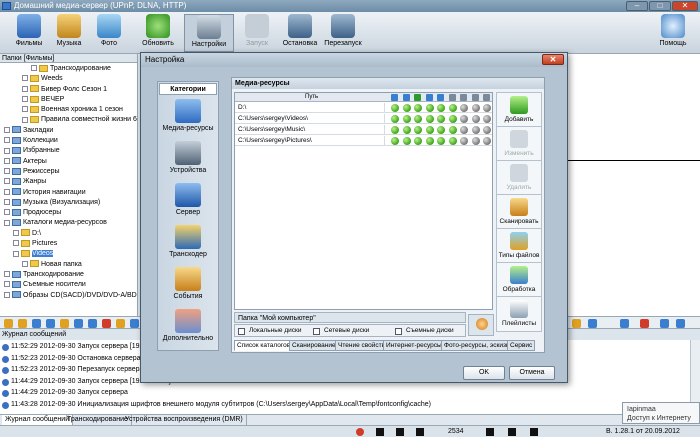  What do you see at coordinates (685, 6) in the screenshot?
I see `close-button: ✕` at bounding box center [685, 6].